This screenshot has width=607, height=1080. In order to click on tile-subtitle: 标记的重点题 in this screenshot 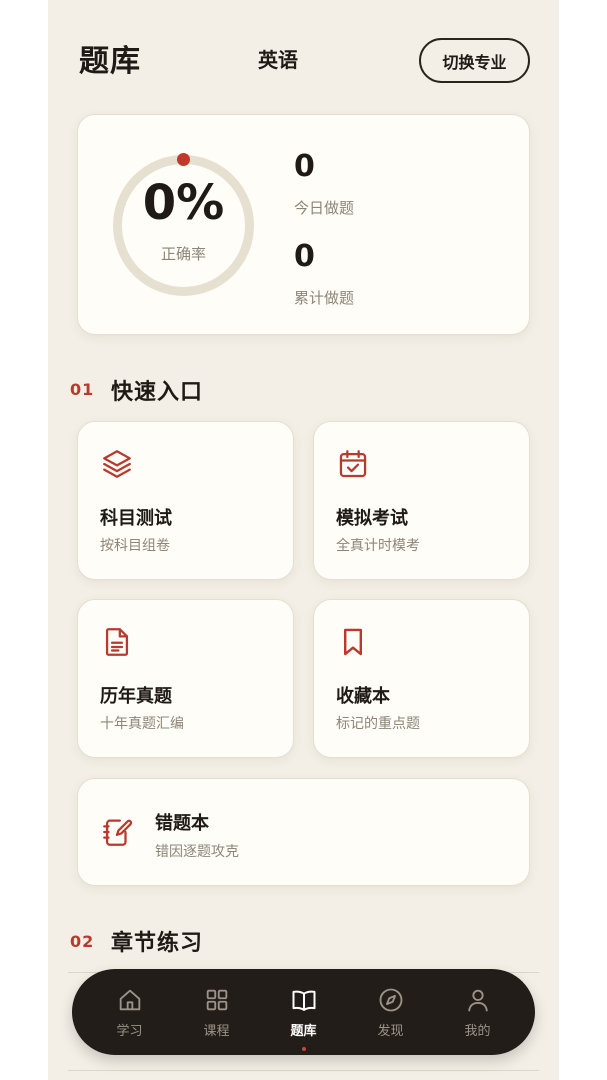, I will do `click(378, 724)`.